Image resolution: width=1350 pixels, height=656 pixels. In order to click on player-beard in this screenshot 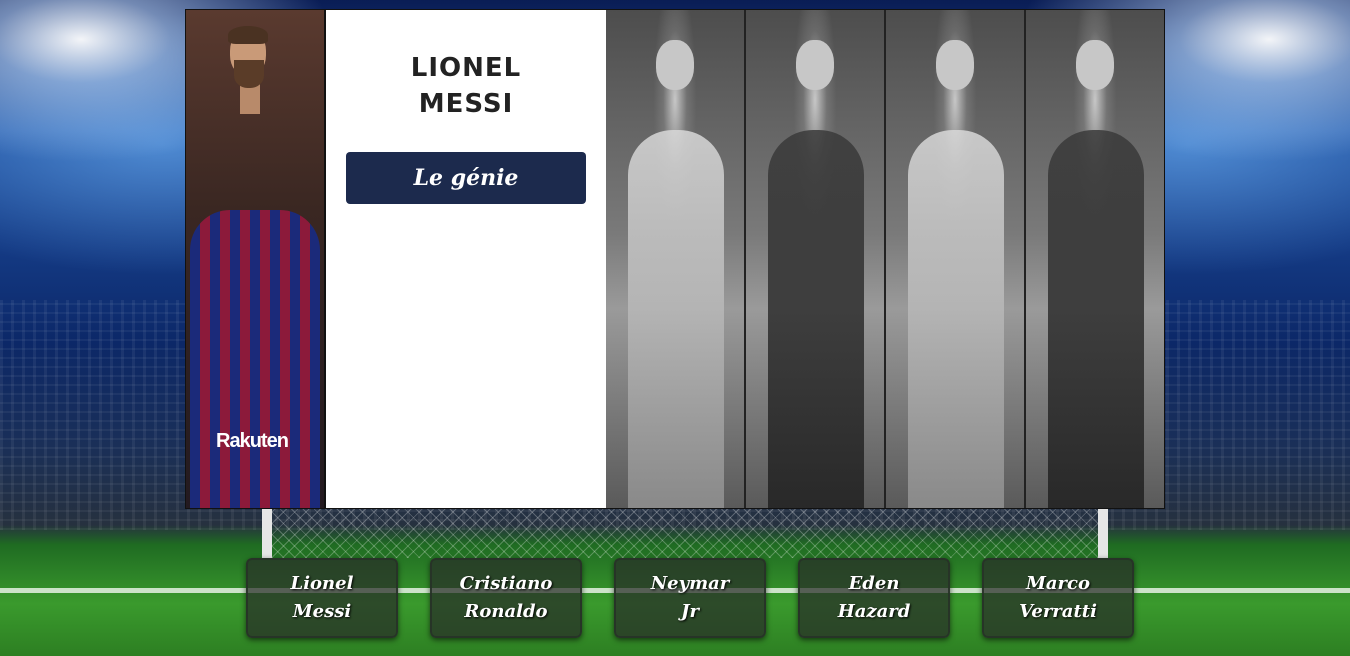, I will do `click(249, 74)`.